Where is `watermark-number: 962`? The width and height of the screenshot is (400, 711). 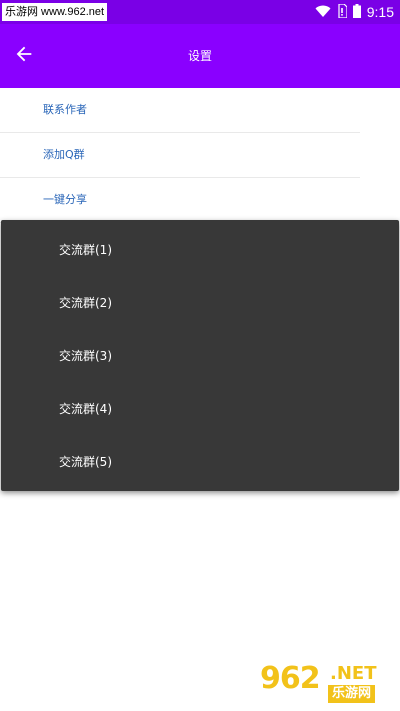 watermark-number: 962 is located at coordinates (290, 678).